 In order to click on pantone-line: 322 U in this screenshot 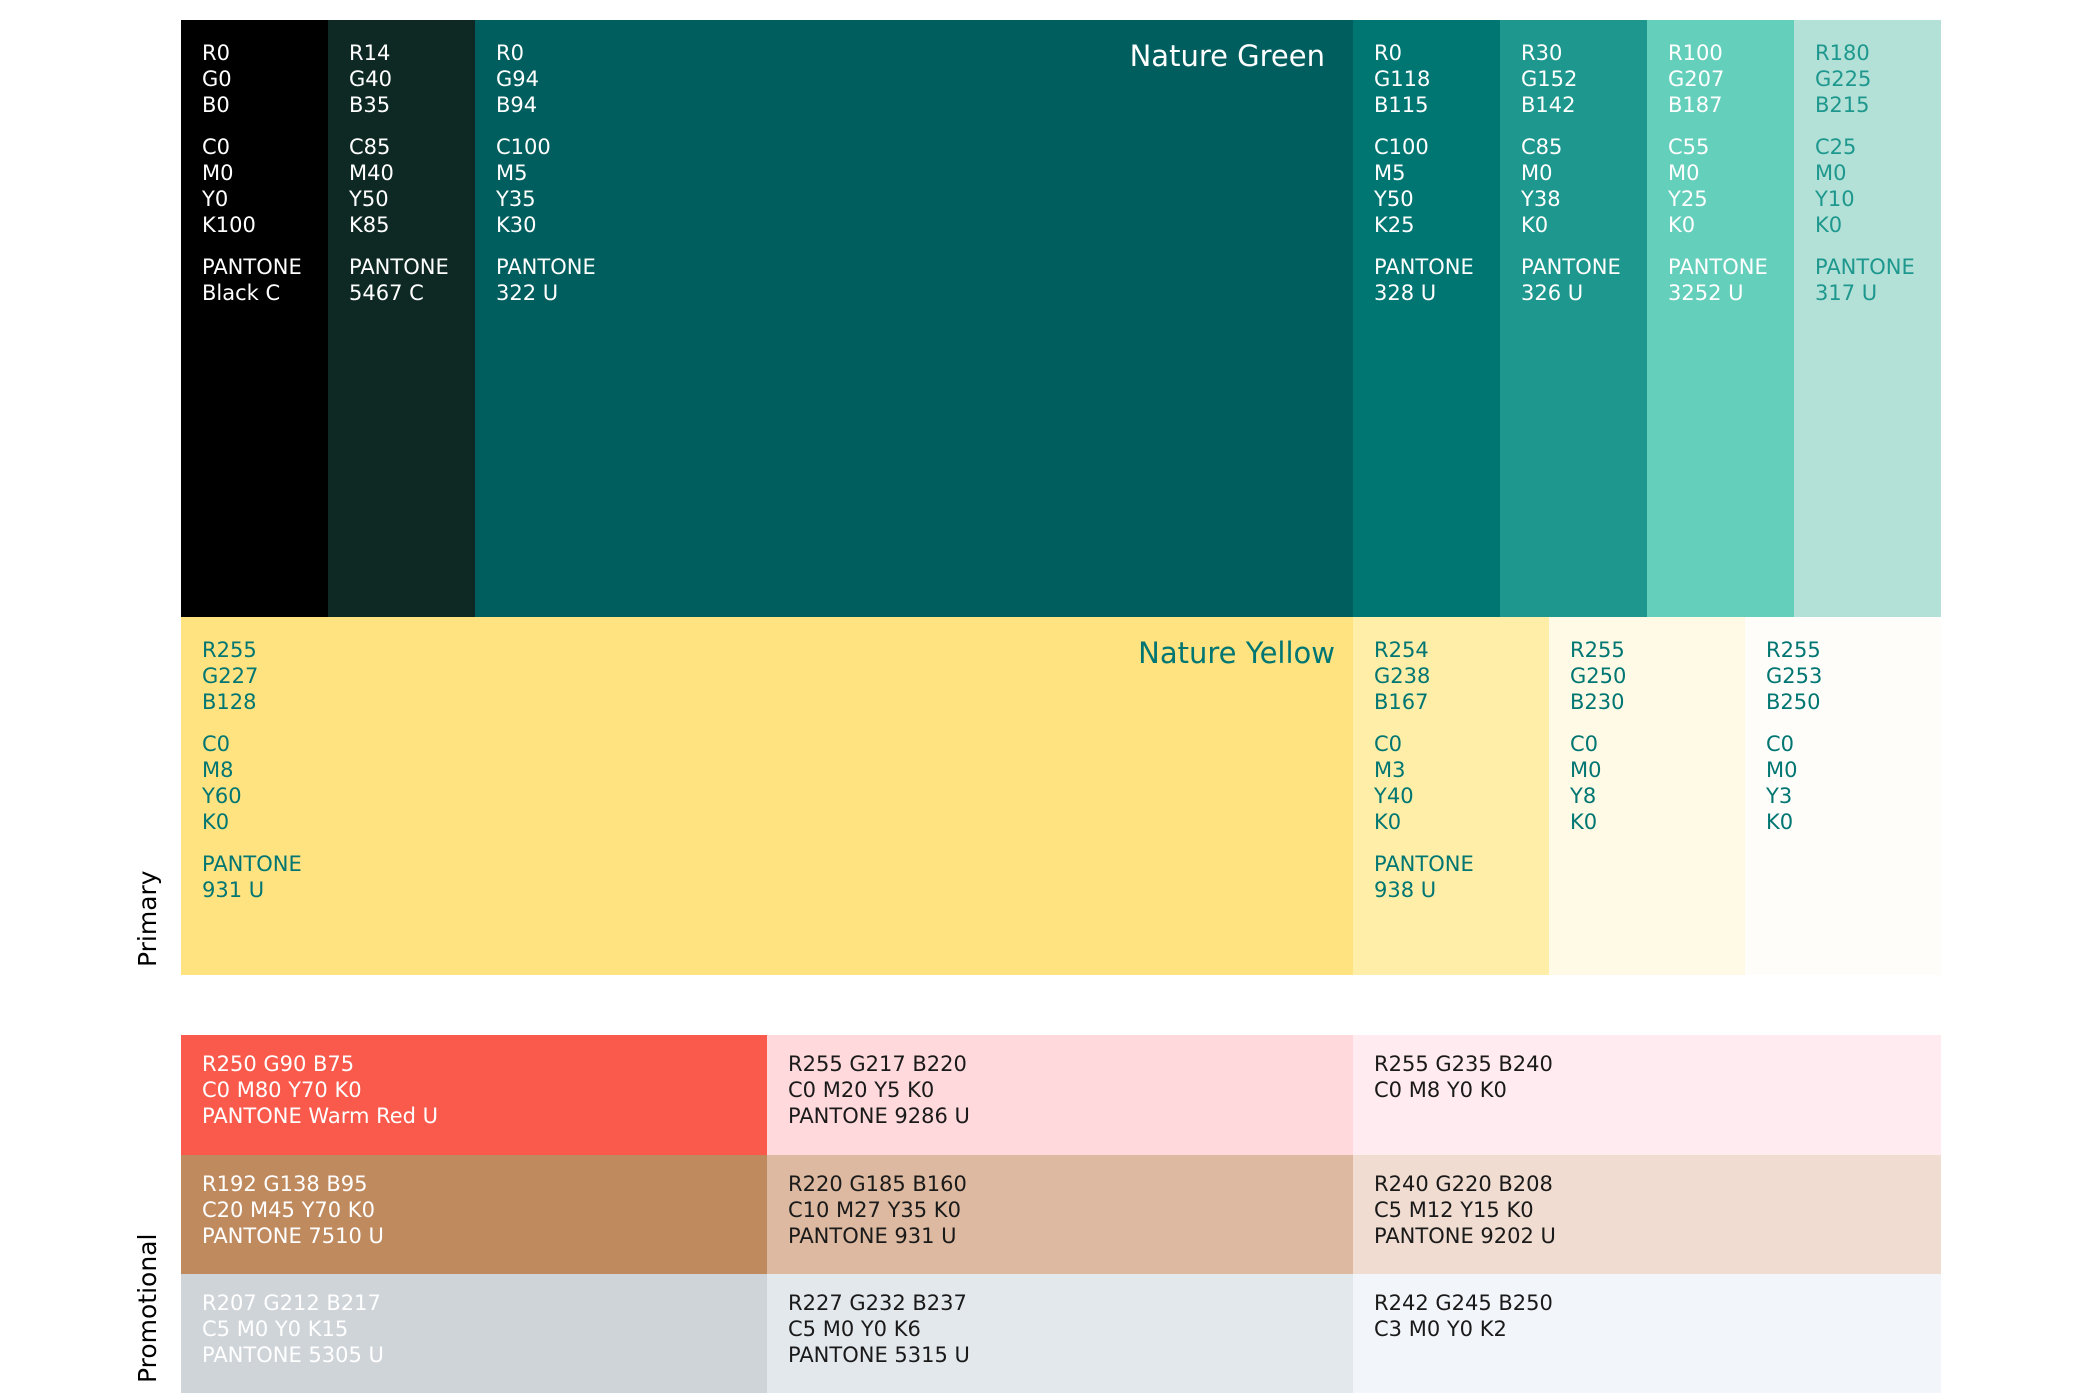, I will do `click(527, 293)`.